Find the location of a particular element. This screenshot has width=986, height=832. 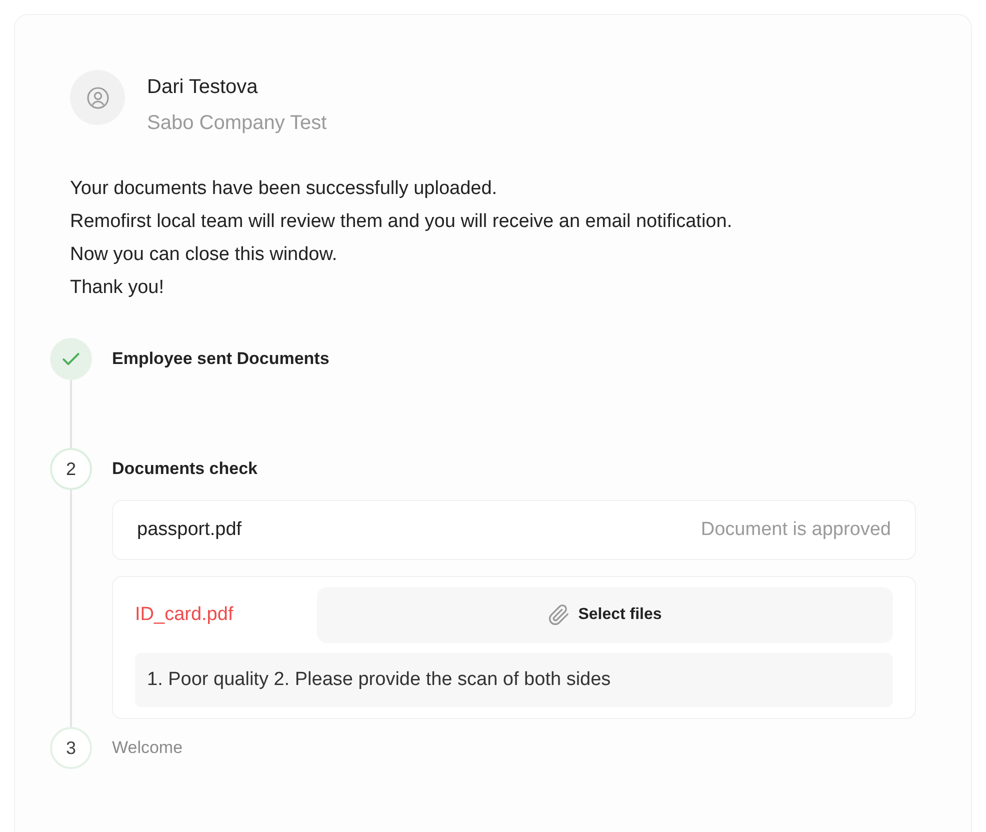

step-label: Employee sent Documents is located at coordinates (221, 359).